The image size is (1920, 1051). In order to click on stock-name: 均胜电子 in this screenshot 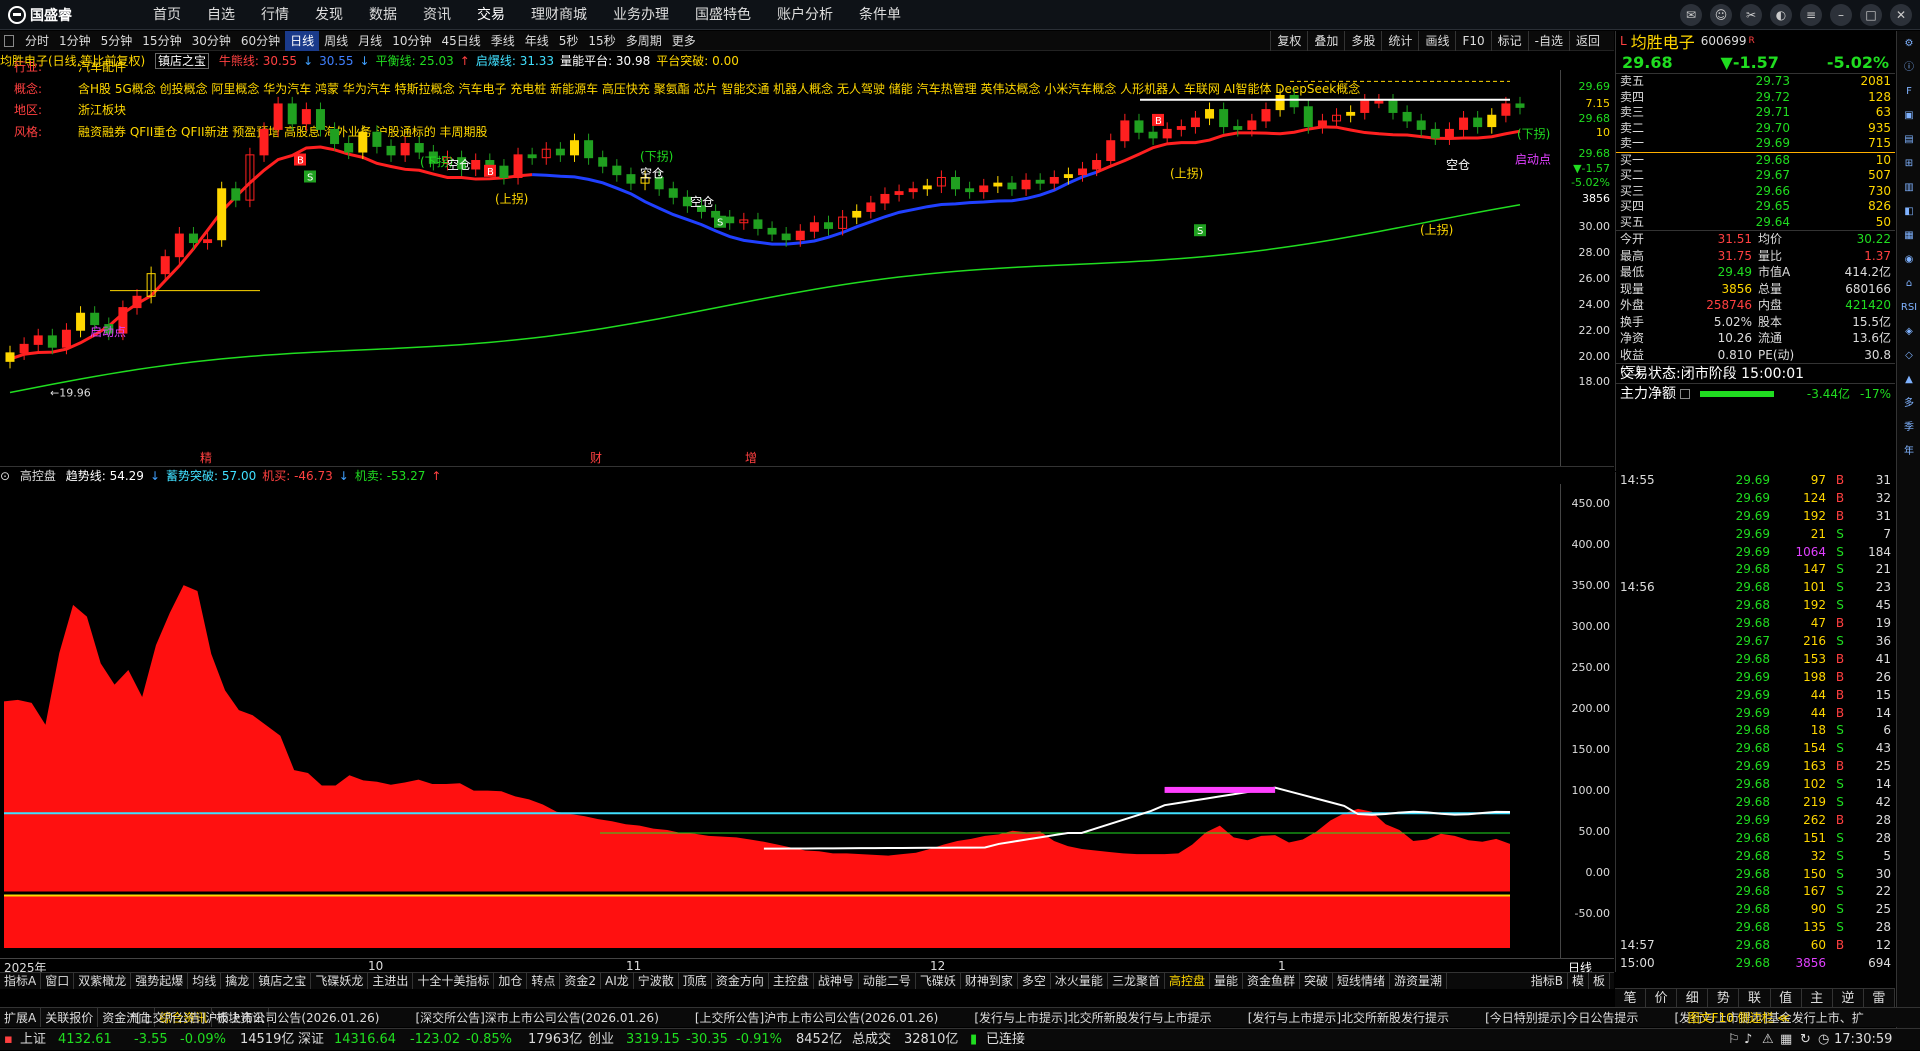, I will do `click(1663, 41)`.